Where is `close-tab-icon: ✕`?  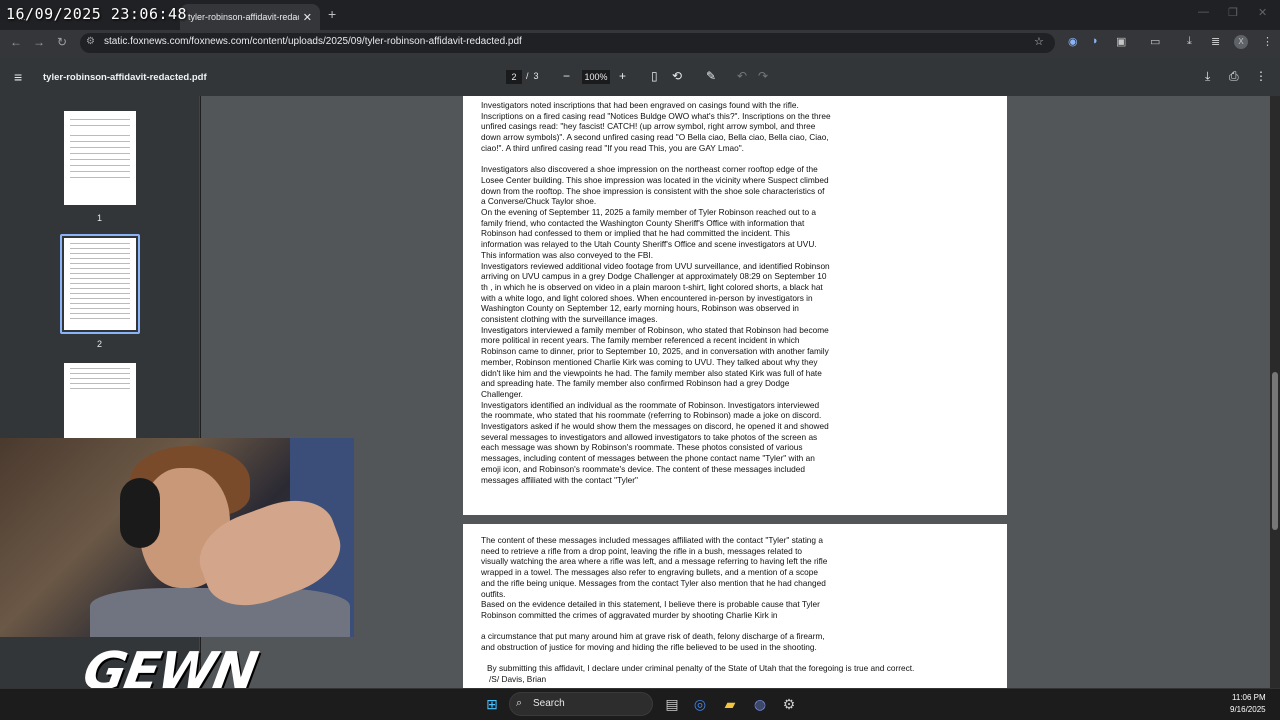 close-tab-icon: ✕ is located at coordinates (307, 17).